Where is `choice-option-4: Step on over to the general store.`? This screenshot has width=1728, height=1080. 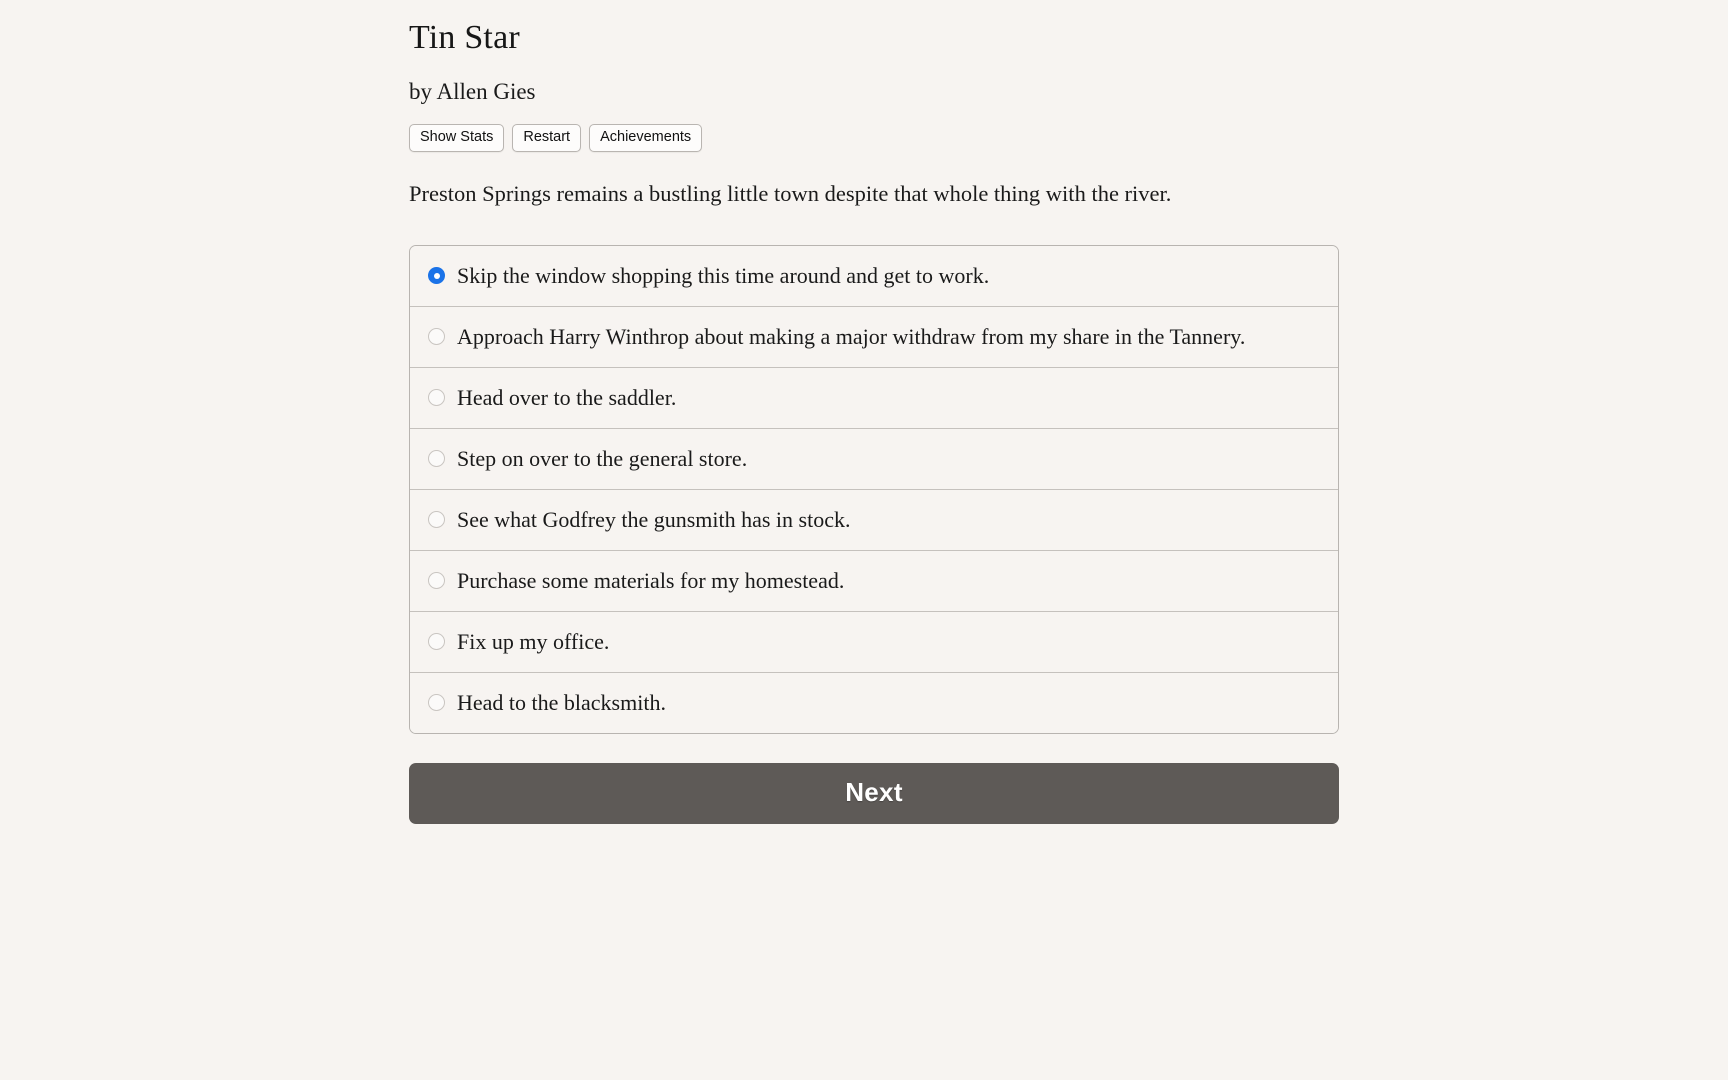
choice-option-4: Step on over to the general store. is located at coordinates (874, 459).